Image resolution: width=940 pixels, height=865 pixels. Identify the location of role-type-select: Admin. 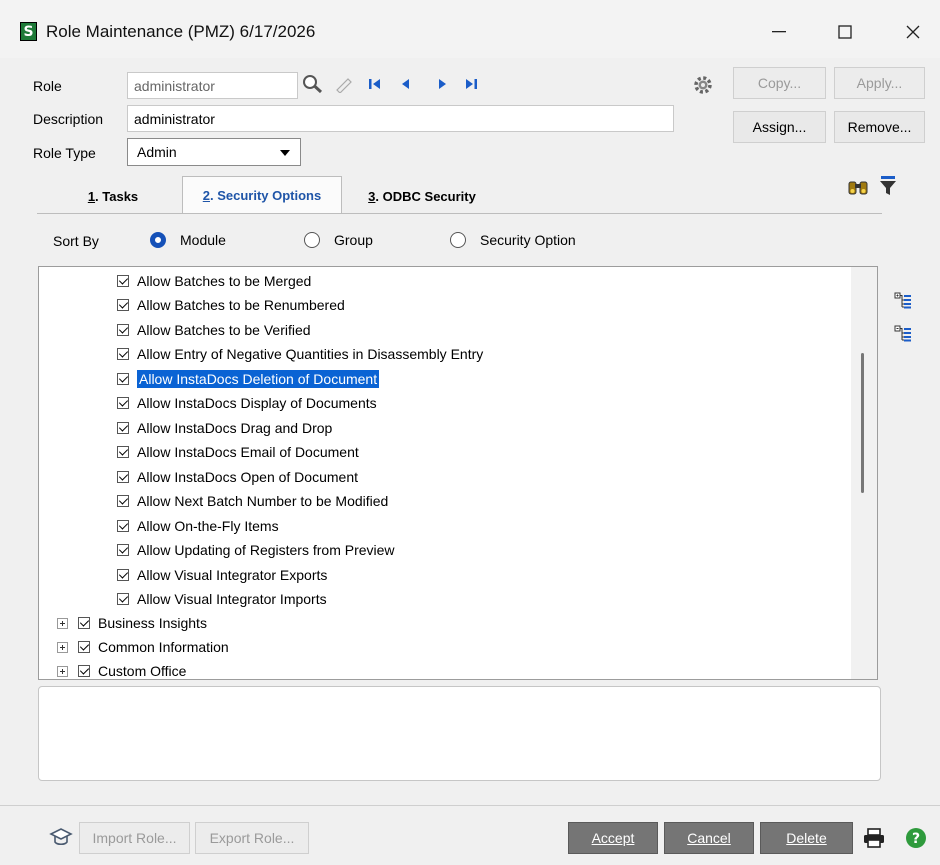
(214, 152).